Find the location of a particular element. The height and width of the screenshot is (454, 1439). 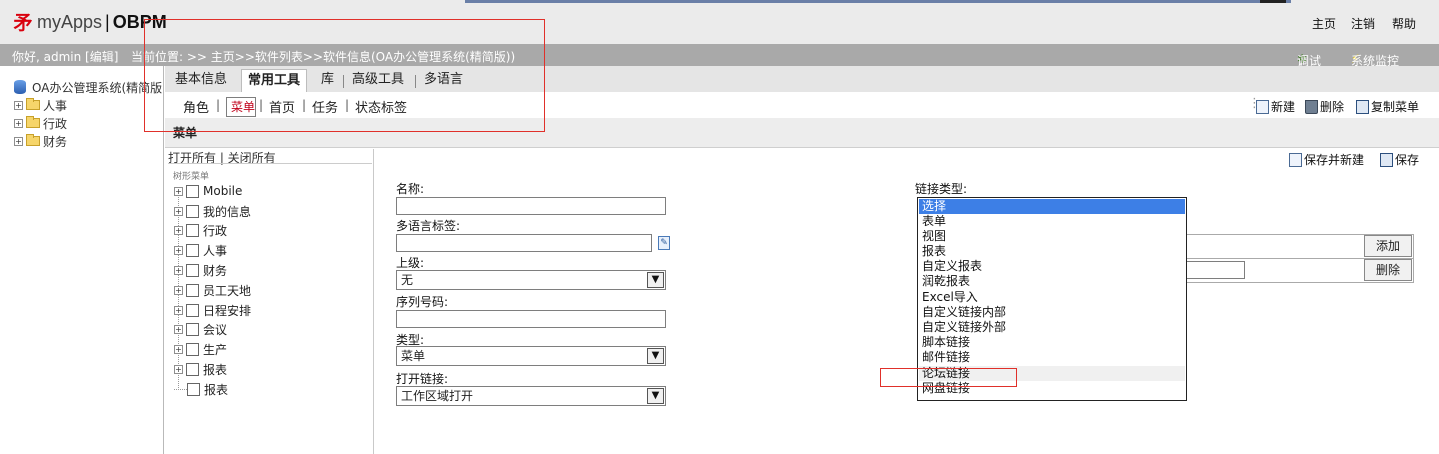

menu-node: + 会议 is located at coordinates (200, 329).